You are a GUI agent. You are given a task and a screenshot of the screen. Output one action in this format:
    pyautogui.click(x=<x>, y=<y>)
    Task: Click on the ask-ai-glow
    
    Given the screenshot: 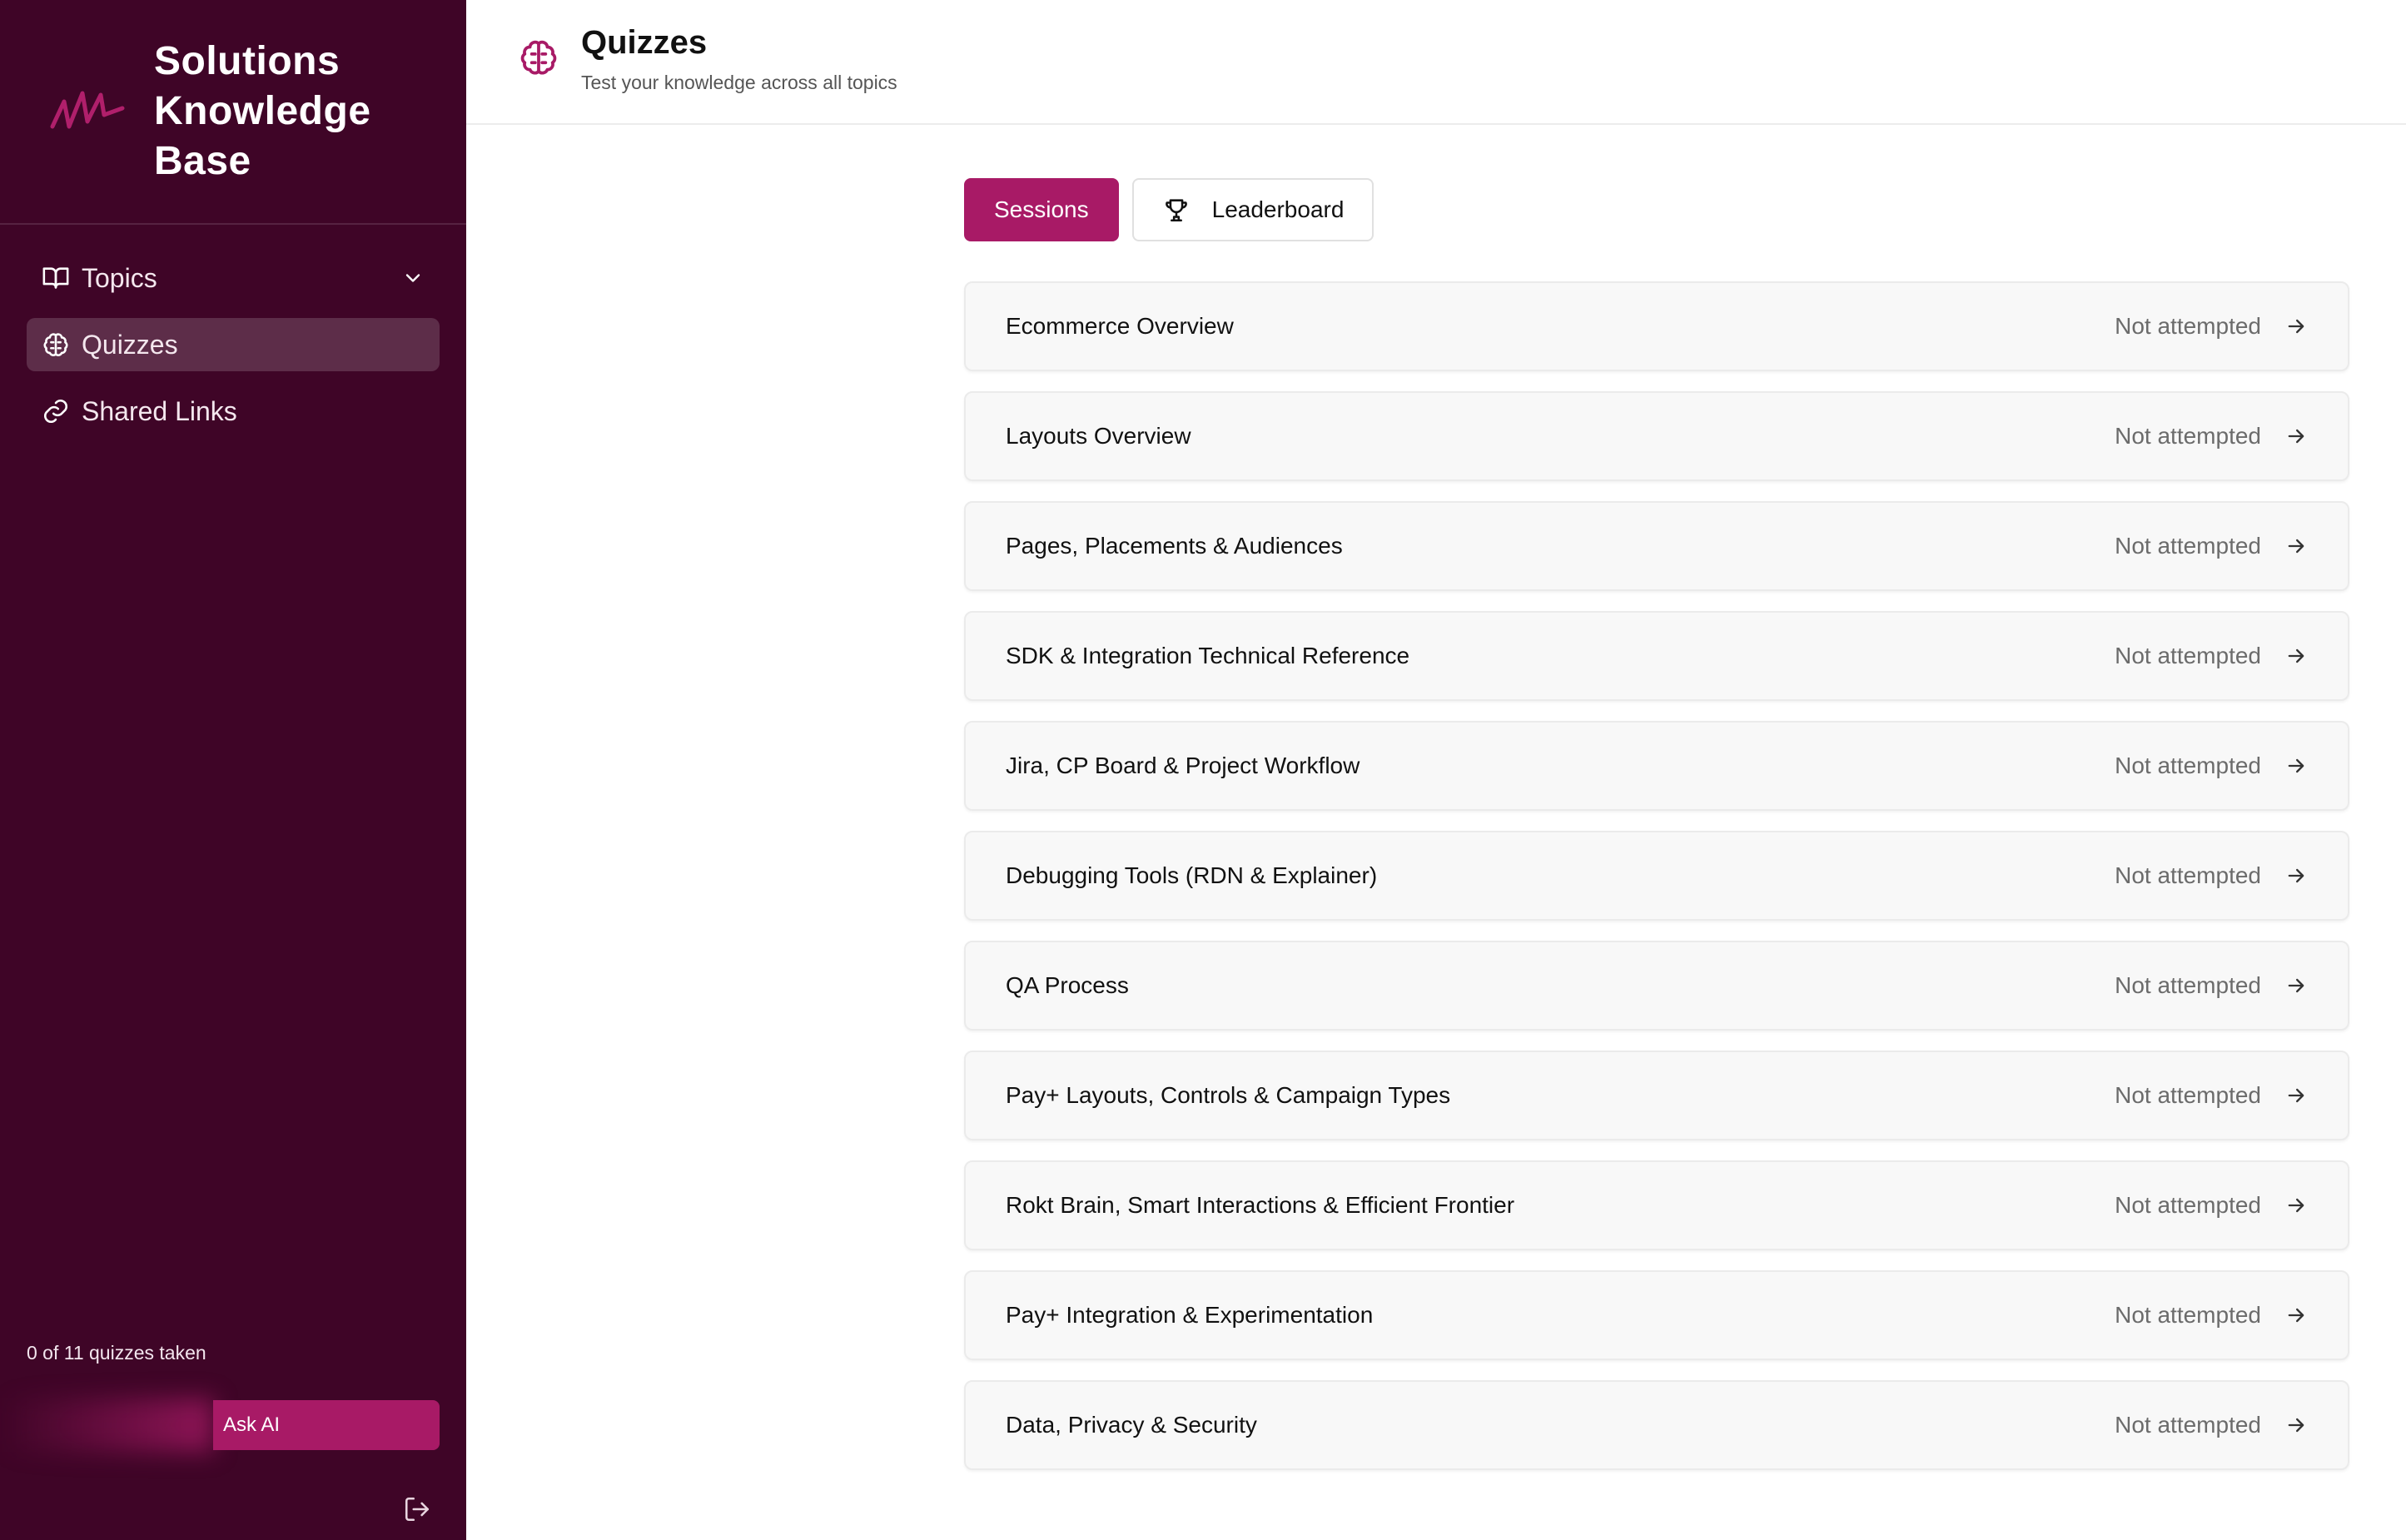 What is the action you would take?
    pyautogui.click(x=106, y=1425)
    